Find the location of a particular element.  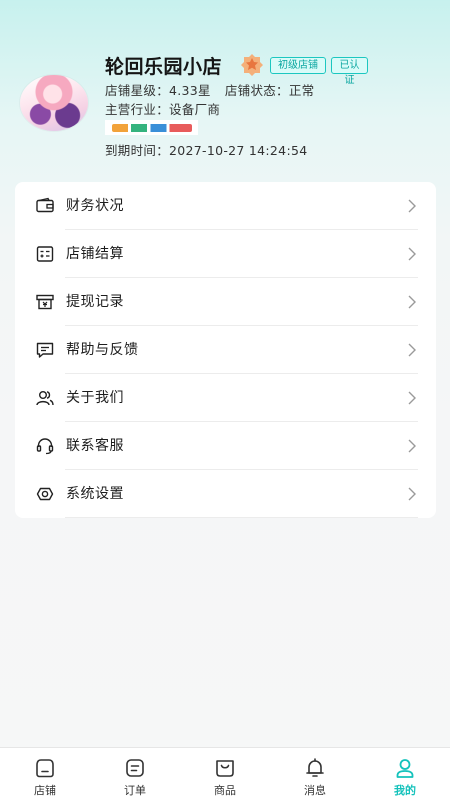

menu-item-label: 联系客服 is located at coordinates (95, 446).